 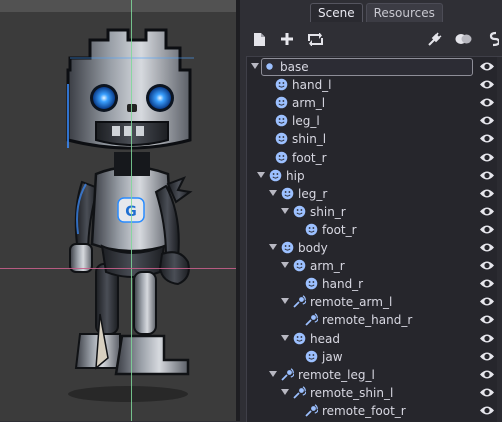 I want to click on tree-row: remote_foot_r, so click(x=374, y=411).